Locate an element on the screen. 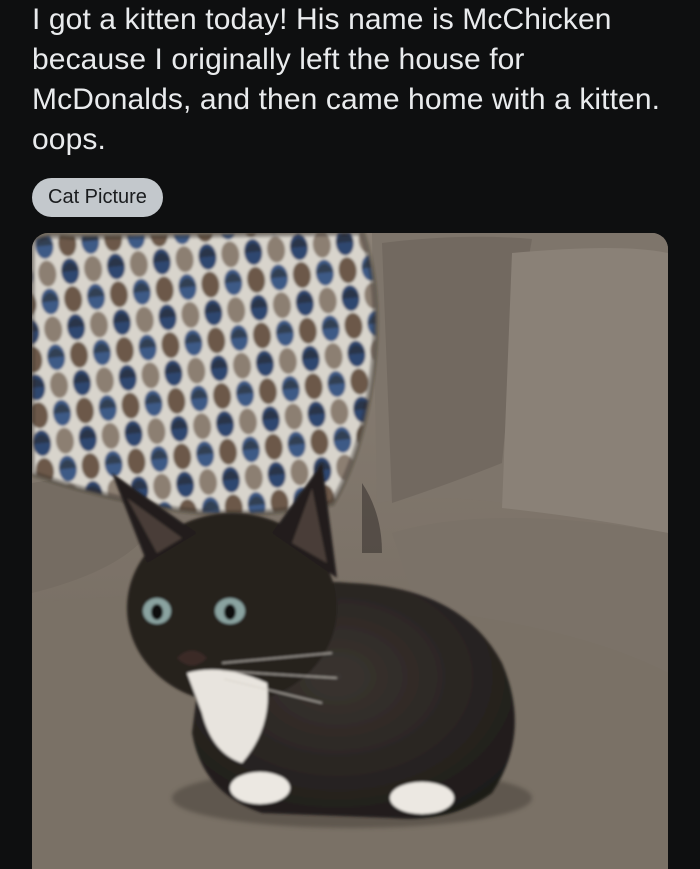  post-flair: Cat Picture is located at coordinates (97, 197).